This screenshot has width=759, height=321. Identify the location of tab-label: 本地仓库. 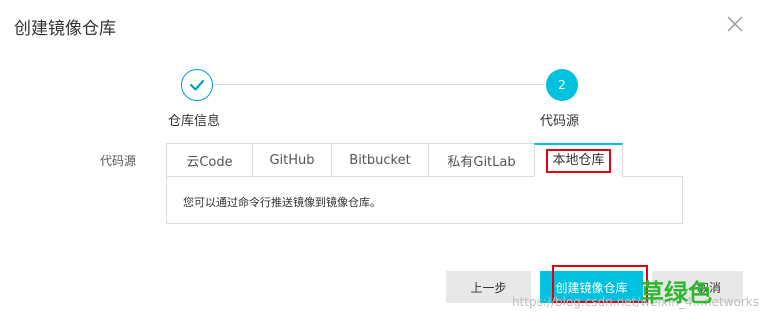
(578, 160).